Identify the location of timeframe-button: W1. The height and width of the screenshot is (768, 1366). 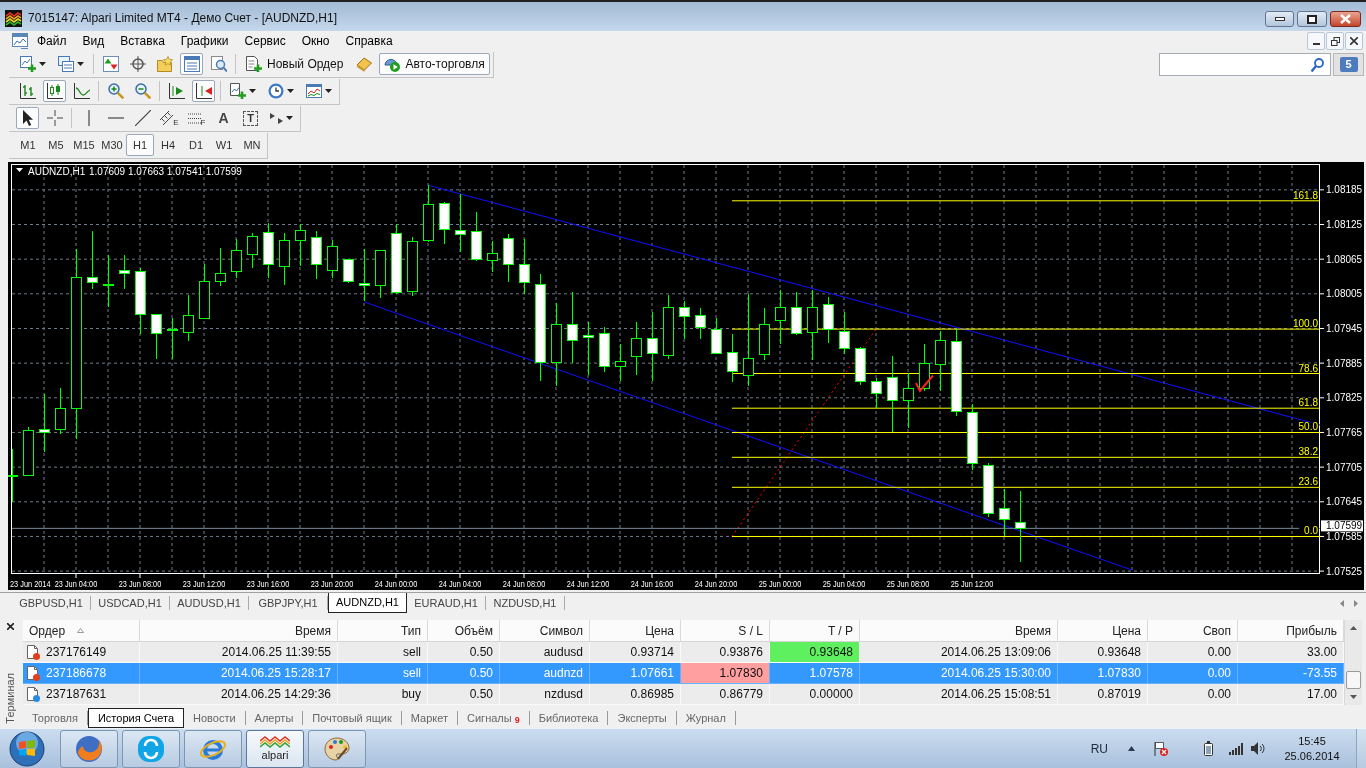
(224, 145).